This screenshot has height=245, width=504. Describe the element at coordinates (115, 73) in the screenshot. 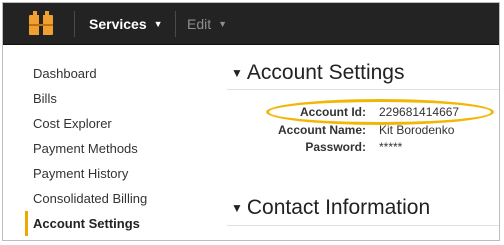

I see `sidebar-item-dashboard: Dashboard` at that location.